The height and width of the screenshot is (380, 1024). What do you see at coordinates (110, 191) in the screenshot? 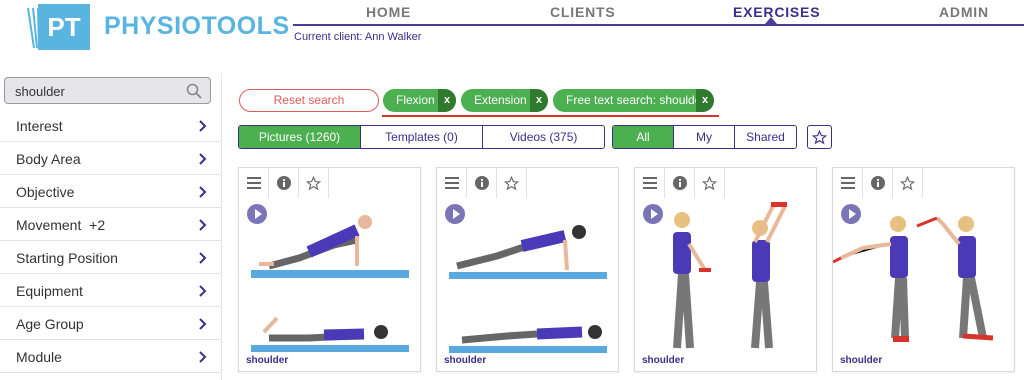
I see `filter-objective: Objective` at bounding box center [110, 191].